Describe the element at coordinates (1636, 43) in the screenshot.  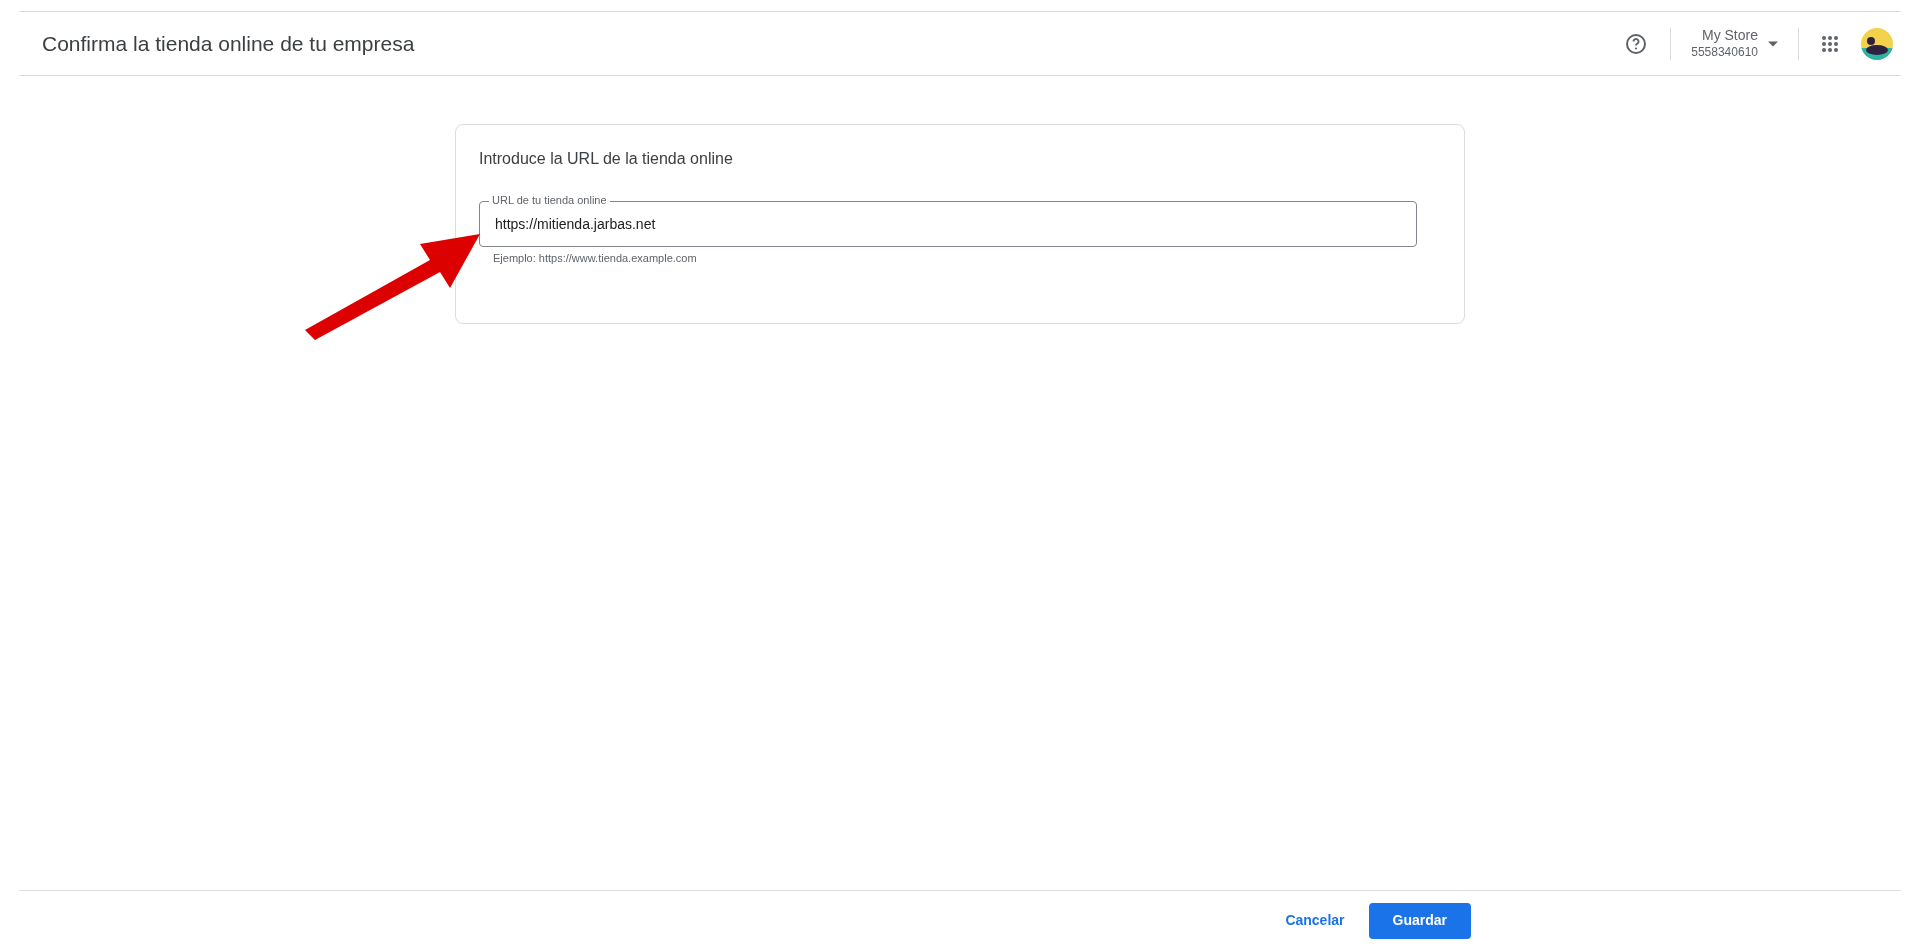
I see `help-icon` at that location.